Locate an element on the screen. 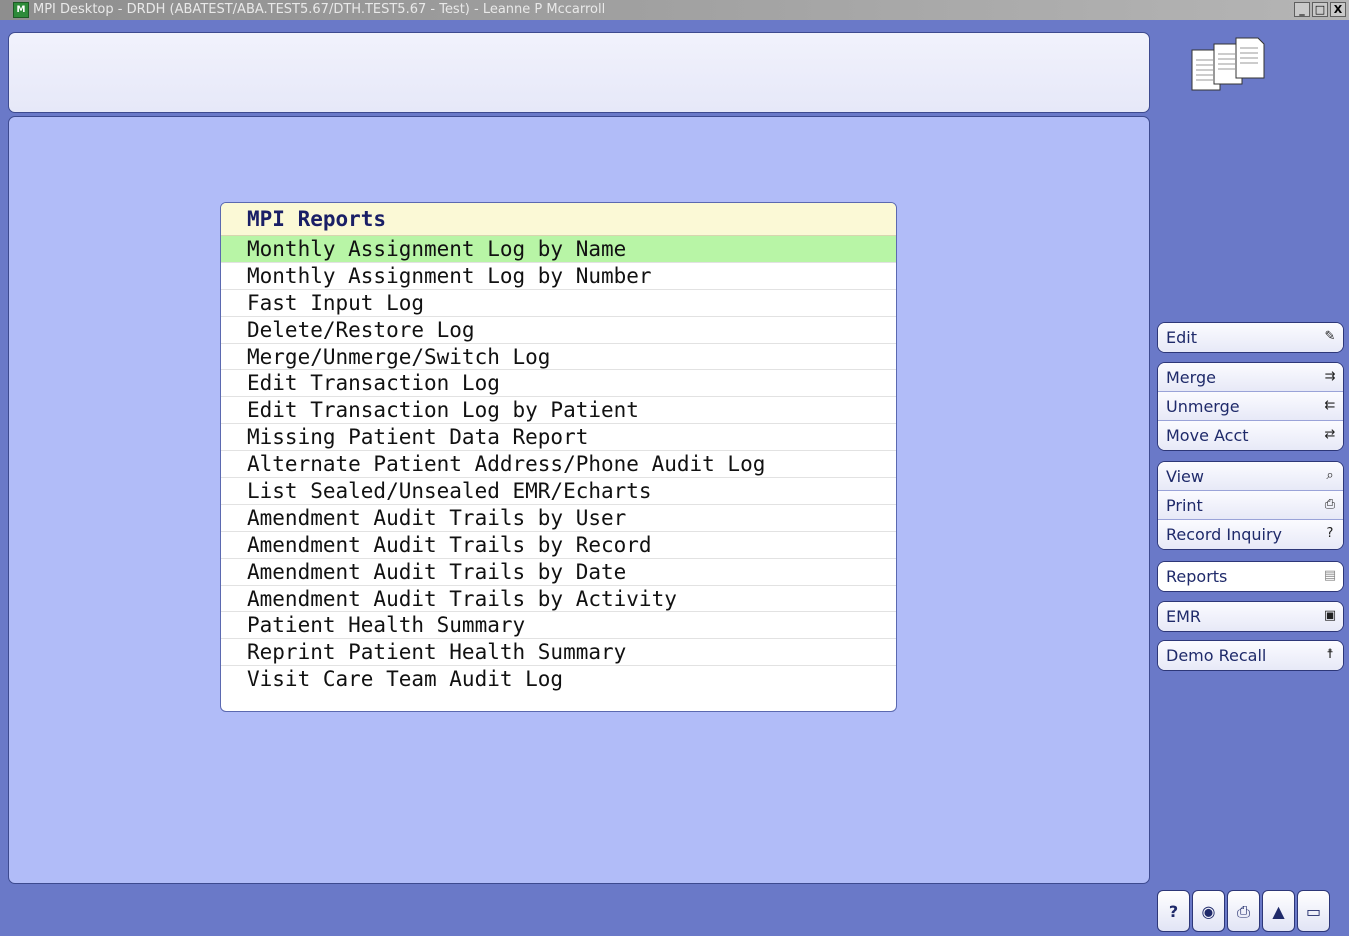 The height and width of the screenshot is (936, 1349). message-button: ▭ is located at coordinates (1313, 911).